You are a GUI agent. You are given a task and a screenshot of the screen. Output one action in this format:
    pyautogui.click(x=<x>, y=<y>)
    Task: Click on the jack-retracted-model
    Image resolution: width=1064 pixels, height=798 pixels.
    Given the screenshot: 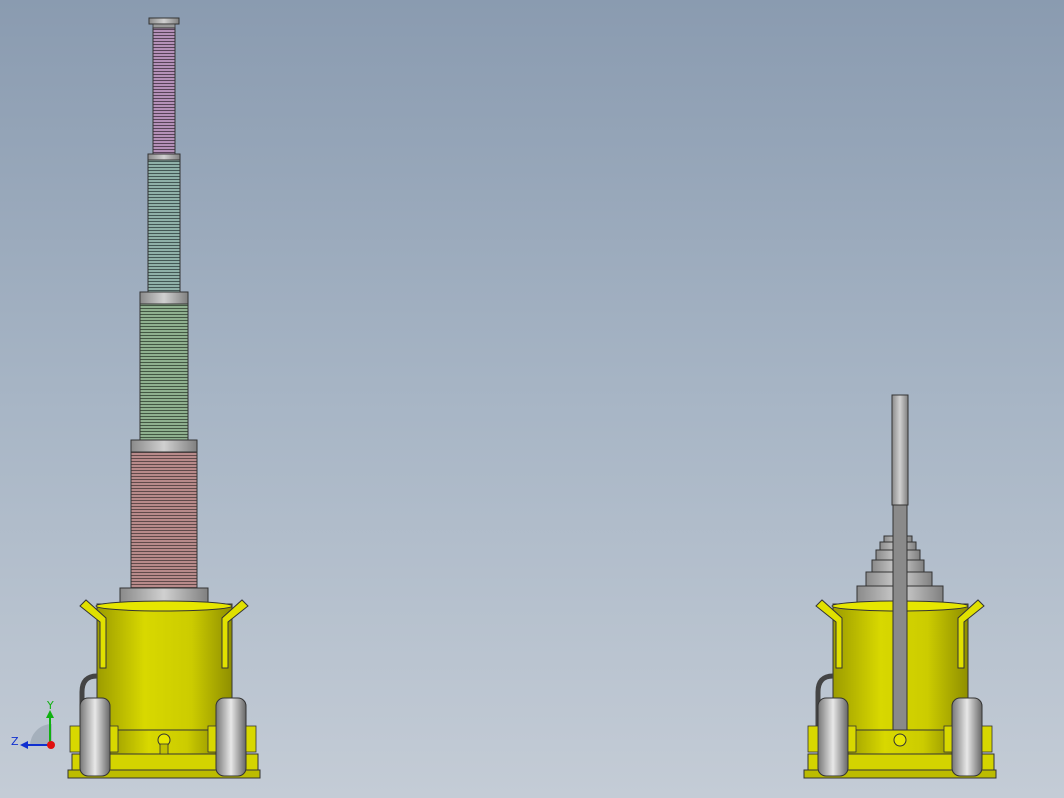 What is the action you would take?
    pyautogui.click(x=900, y=586)
    